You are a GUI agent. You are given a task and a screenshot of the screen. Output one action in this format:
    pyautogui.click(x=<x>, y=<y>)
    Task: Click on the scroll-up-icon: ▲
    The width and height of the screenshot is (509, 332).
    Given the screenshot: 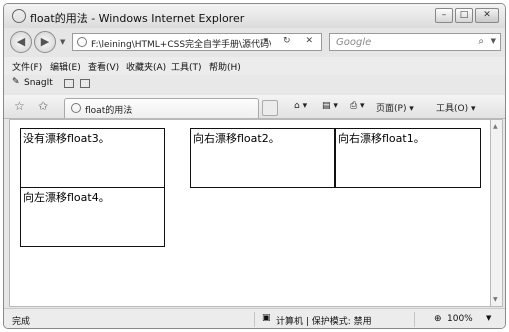 What is the action you would take?
    pyautogui.click(x=495, y=126)
    